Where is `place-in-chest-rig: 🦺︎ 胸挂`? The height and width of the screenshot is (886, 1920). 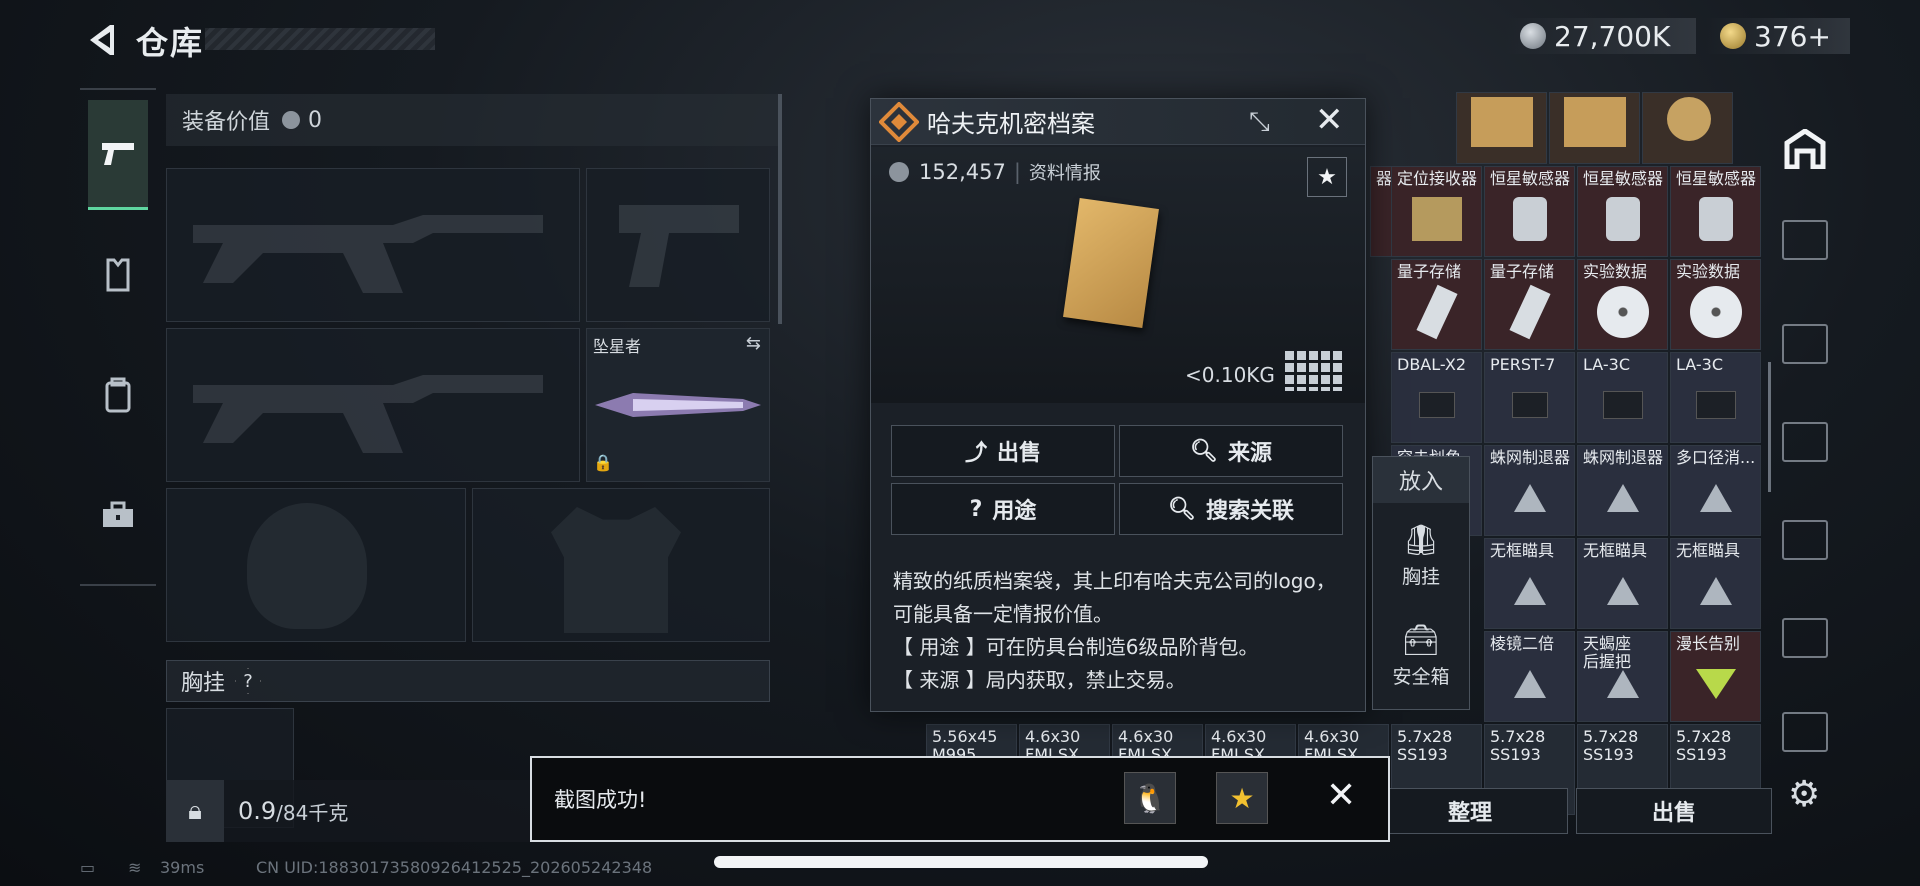 place-in-chest-rig: 🦺︎ 胸挂 is located at coordinates (1421, 563).